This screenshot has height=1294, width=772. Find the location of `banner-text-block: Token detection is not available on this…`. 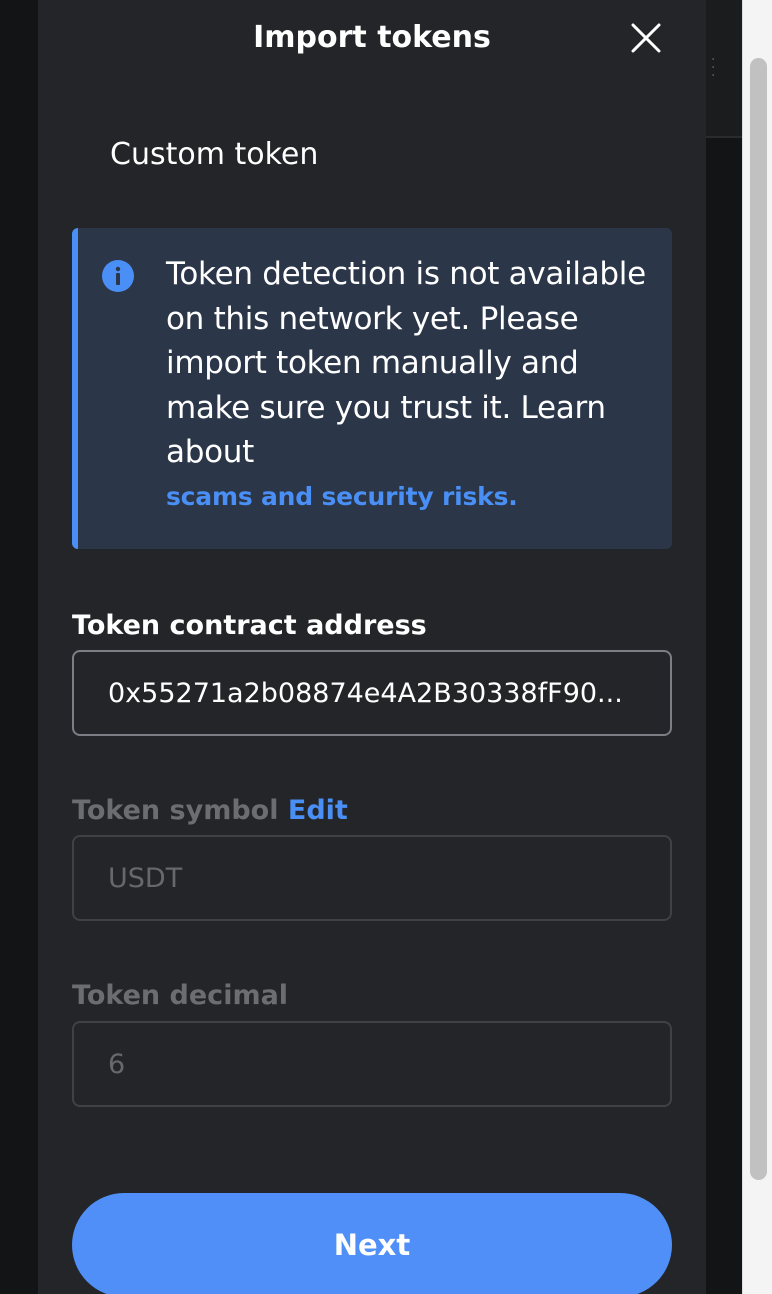

banner-text-block: Token detection is not available on this… is located at coordinates (411, 384).